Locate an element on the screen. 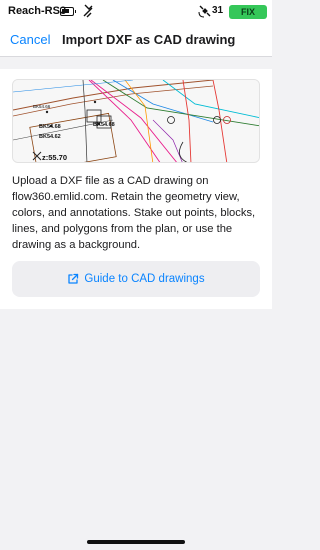  external-link-icon is located at coordinates (73, 278).